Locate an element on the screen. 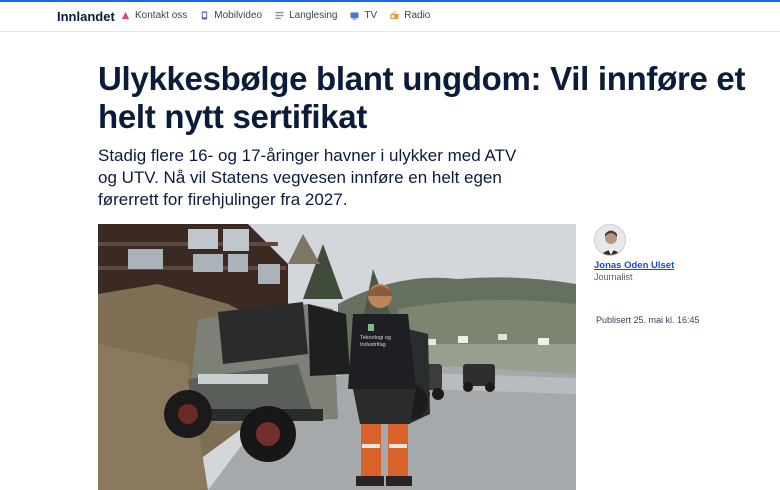  author-byline: Jonas Oden Ulset Journalist is located at coordinates (634, 253).